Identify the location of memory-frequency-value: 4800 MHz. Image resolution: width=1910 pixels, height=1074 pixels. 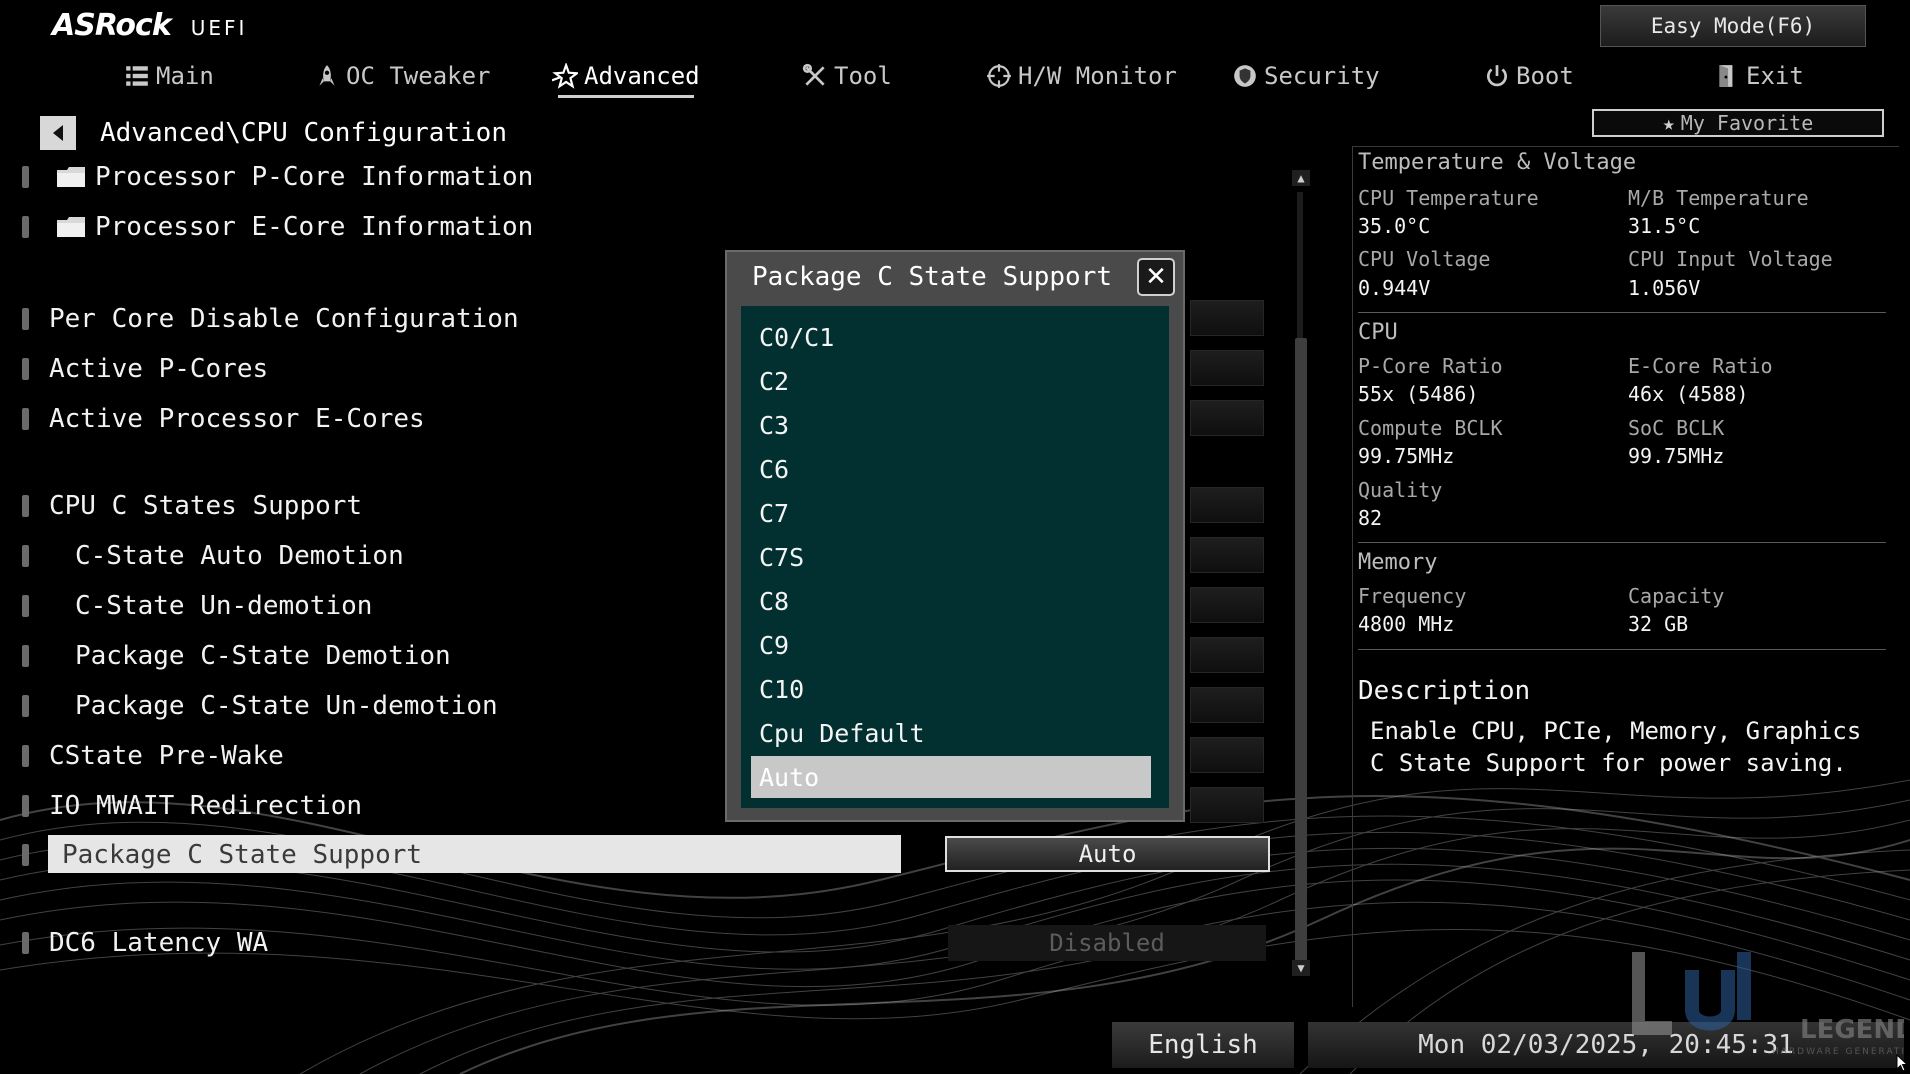
(1406, 624).